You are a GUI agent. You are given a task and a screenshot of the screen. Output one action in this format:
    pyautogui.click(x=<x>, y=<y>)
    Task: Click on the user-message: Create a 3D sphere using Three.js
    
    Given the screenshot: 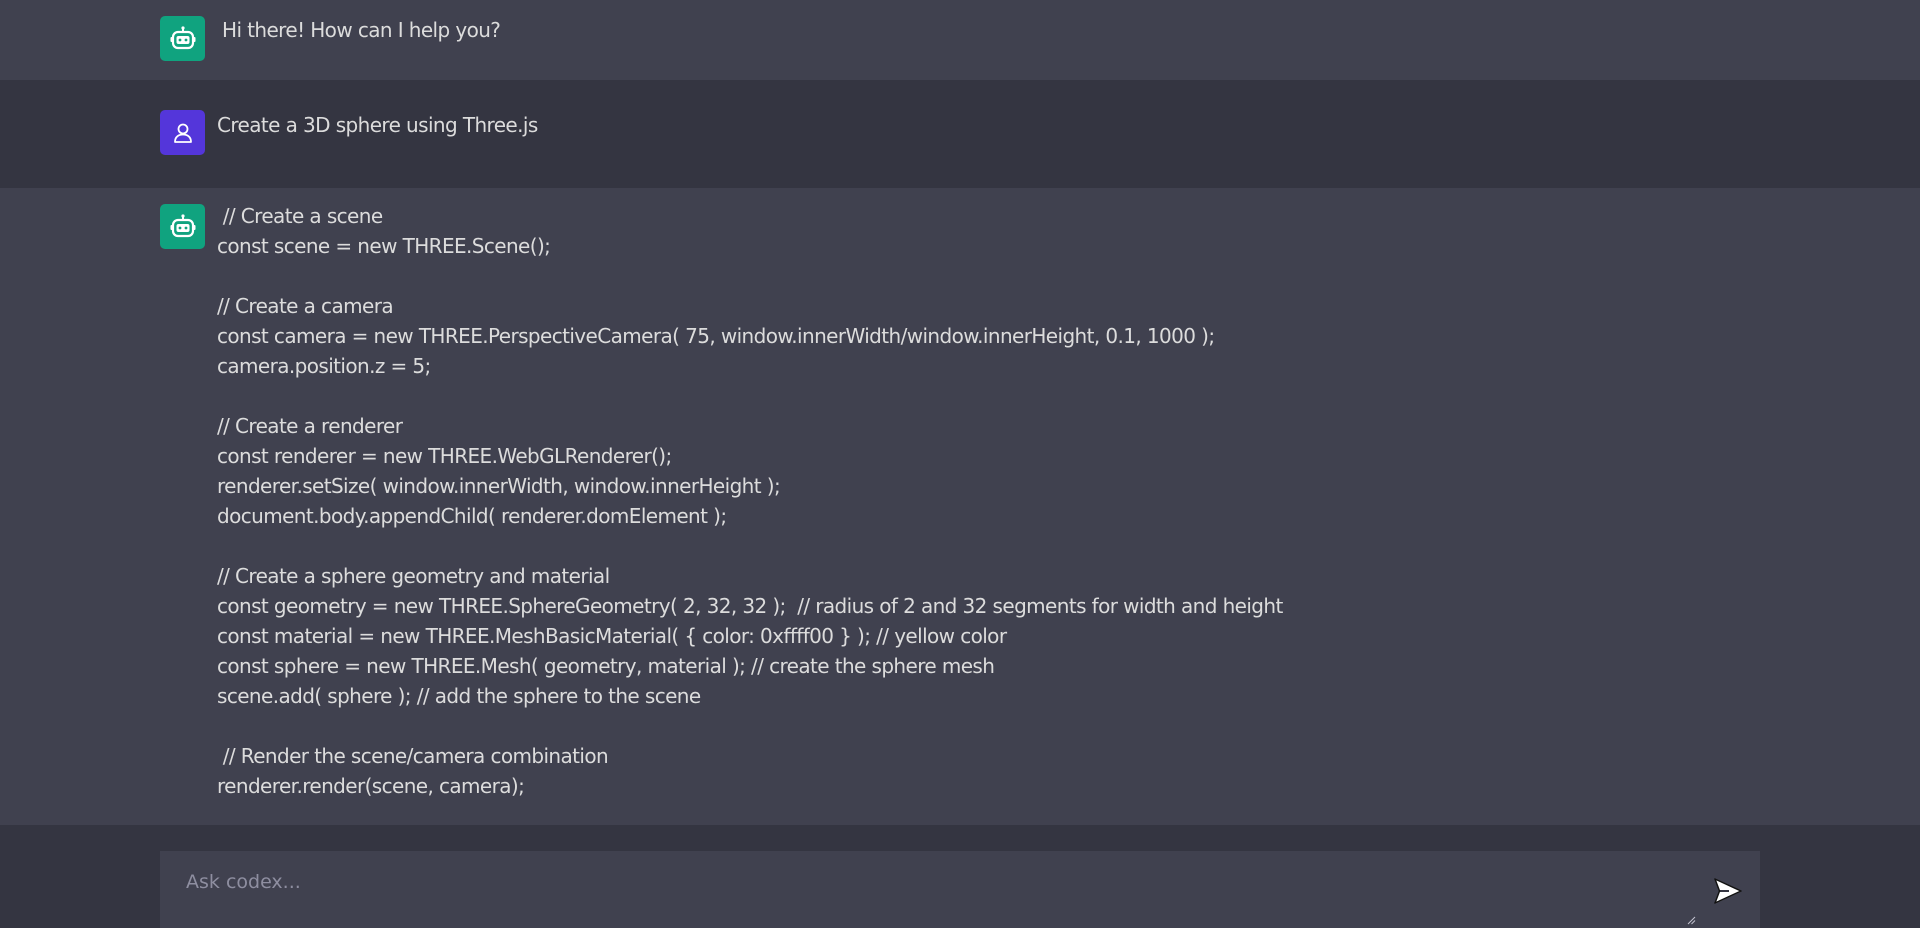 What is the action you would take?
    pyautogui.click(x=960, y=134)
    